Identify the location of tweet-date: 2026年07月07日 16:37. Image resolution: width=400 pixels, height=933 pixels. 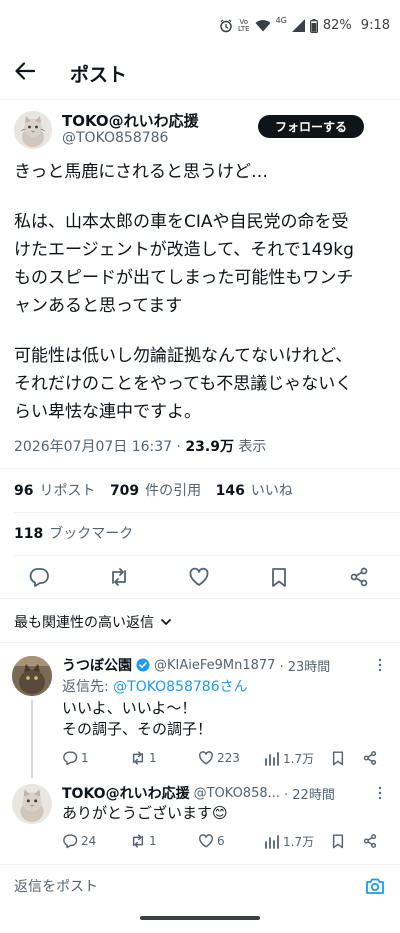
(93, 447).